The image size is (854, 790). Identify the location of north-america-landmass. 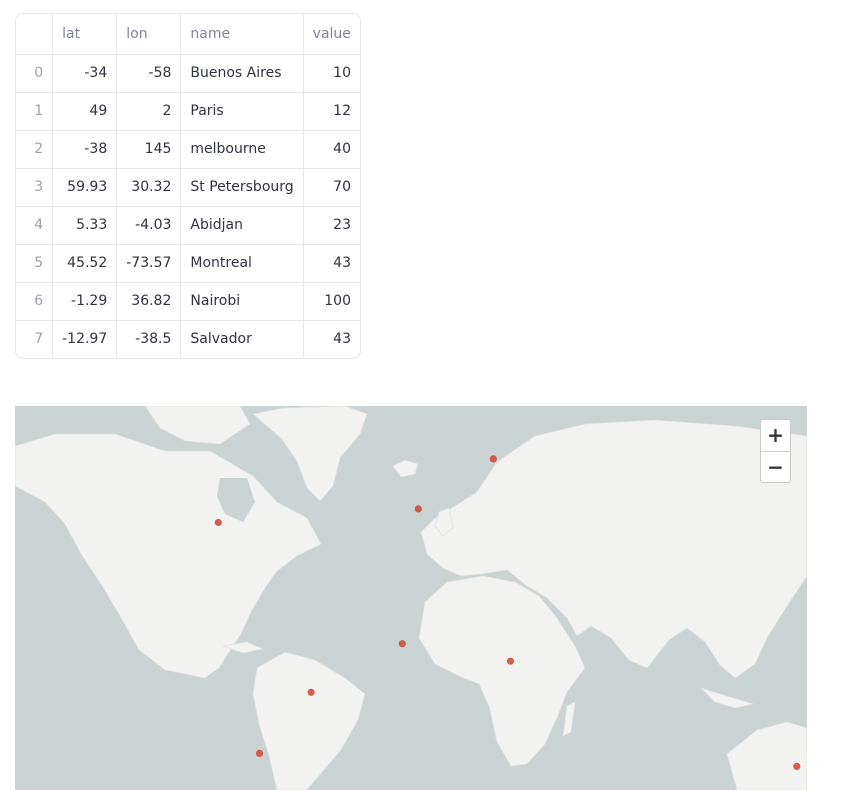
(168, 556).